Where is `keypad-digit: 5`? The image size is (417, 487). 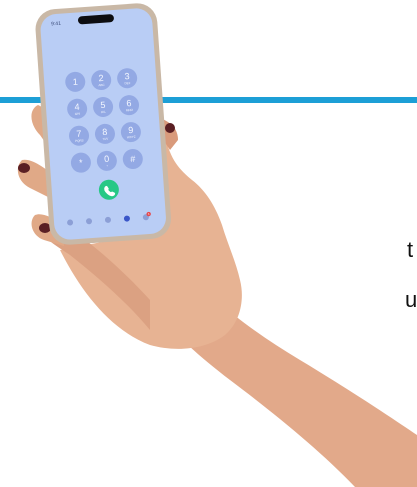
keypad-digit: 5 is located at coordinates (103, 105).